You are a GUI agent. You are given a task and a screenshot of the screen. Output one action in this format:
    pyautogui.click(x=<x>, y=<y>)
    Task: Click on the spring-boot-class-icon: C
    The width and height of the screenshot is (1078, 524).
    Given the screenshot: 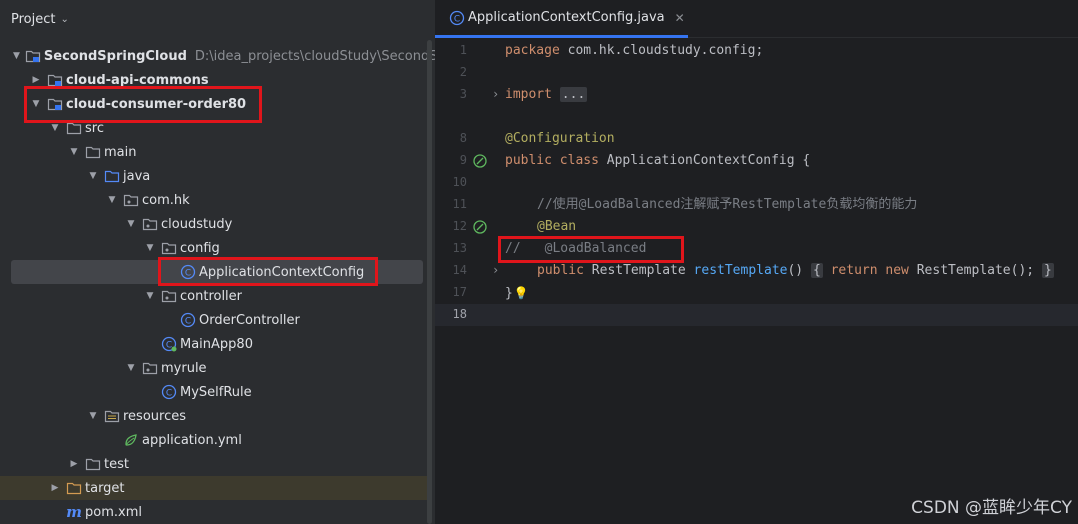 What is the action you would take?
    pyautogui.click(x=169, y=344)
    